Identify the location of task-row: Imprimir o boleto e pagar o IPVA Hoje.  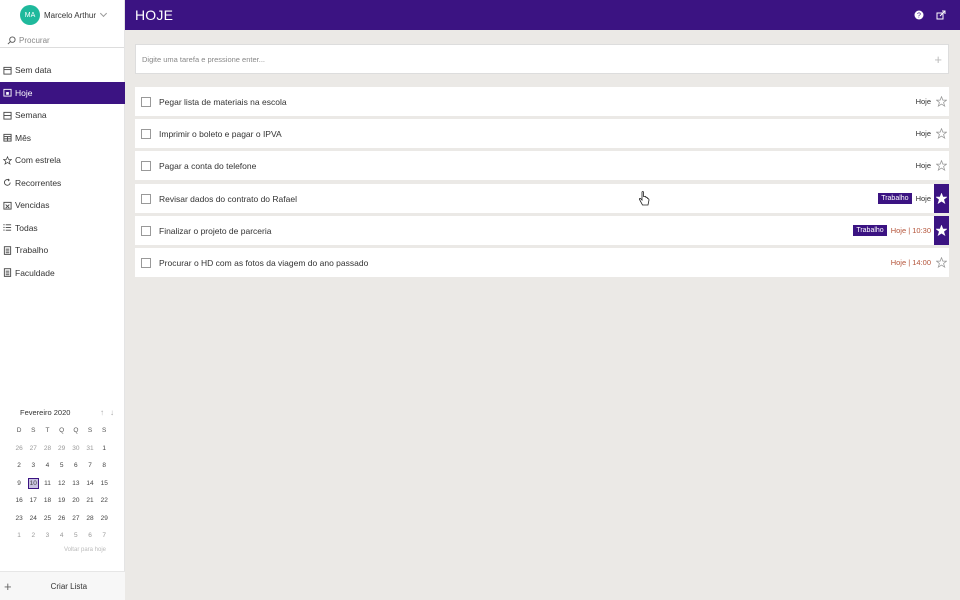
(542, 133).